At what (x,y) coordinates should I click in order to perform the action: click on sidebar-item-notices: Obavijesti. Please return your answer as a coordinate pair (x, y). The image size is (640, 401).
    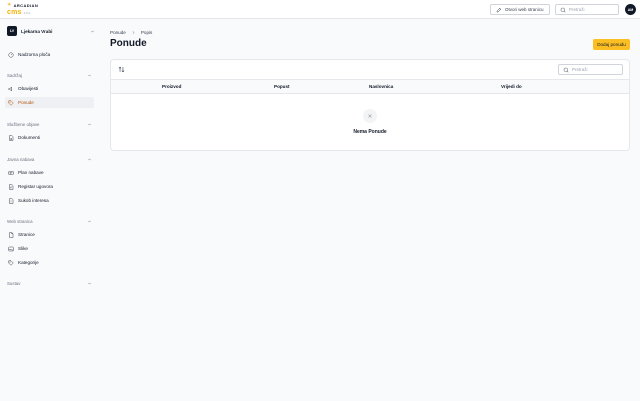
    Looking at the image, I should click on (49, 88).